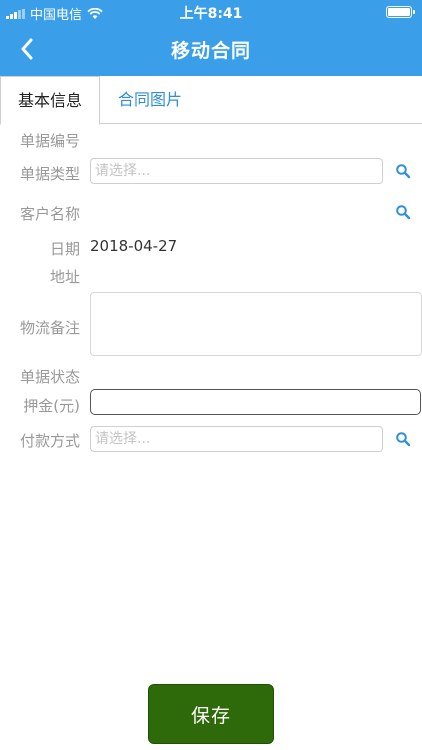  Describe the element at coordinates (50, 100) in the screenshot. I see `tab-basic-info: 基本信息` at that location.